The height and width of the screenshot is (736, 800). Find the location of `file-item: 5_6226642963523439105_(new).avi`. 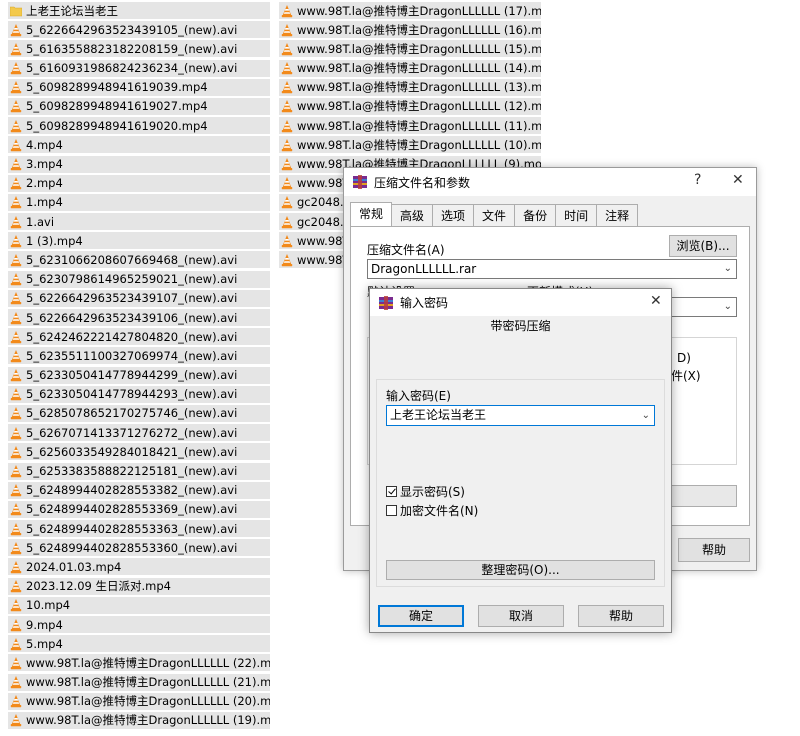

file-item: 5_6226642963523439105_(new).avi is located at coordinates (139, 30).